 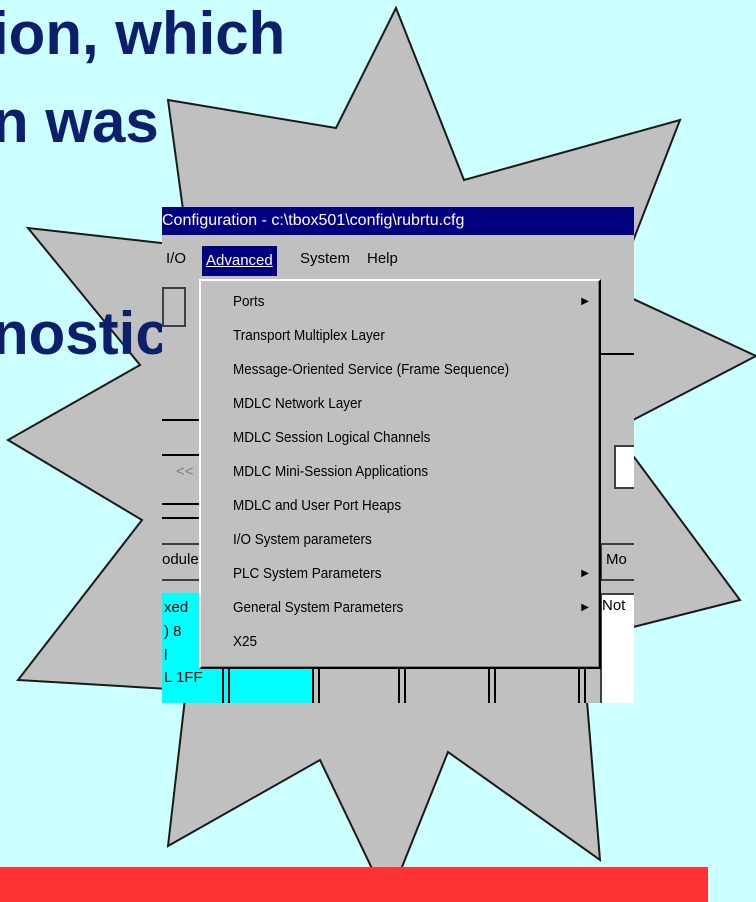 I want to click on menu-bar: I/O Advanced System Help, so click(x=398, y=261).